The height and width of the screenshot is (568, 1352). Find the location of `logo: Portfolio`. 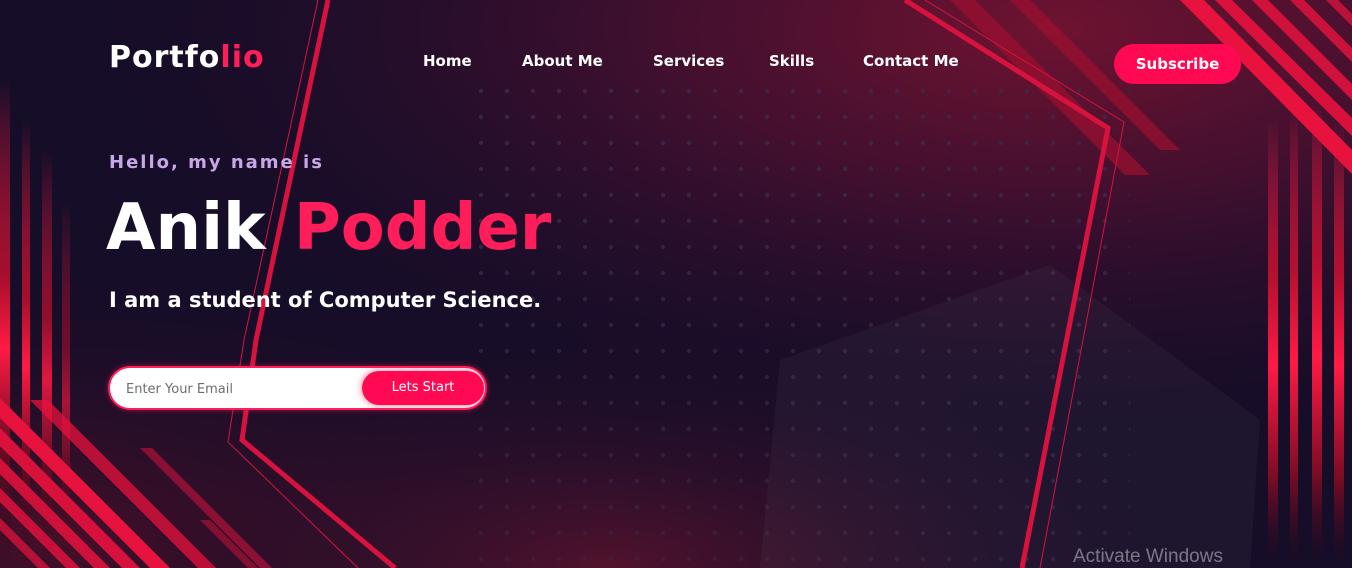

logo: Portfolio is located at coordinates (187, 57).